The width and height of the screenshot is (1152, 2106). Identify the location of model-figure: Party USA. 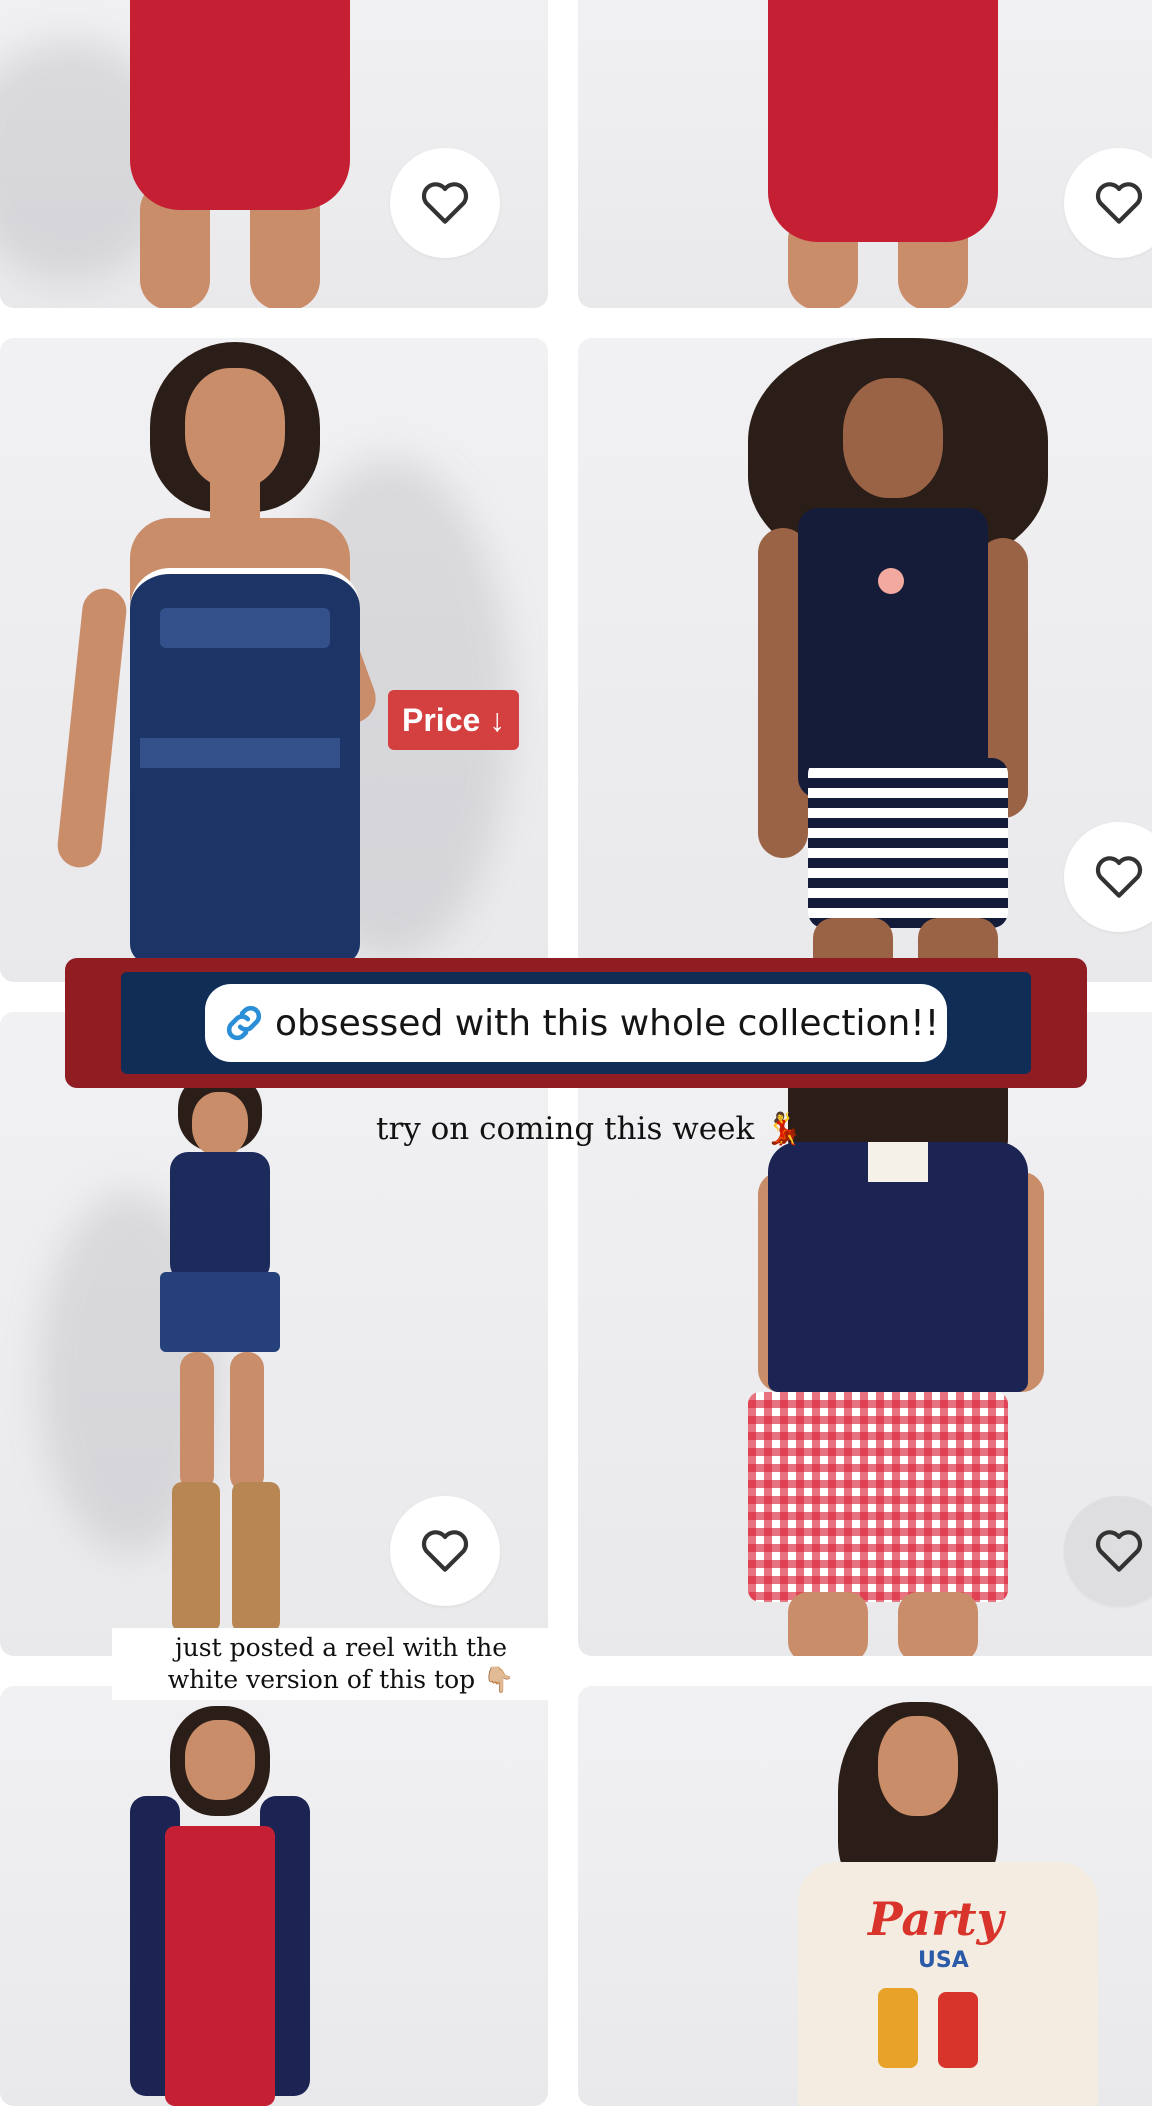
(948, 1904).